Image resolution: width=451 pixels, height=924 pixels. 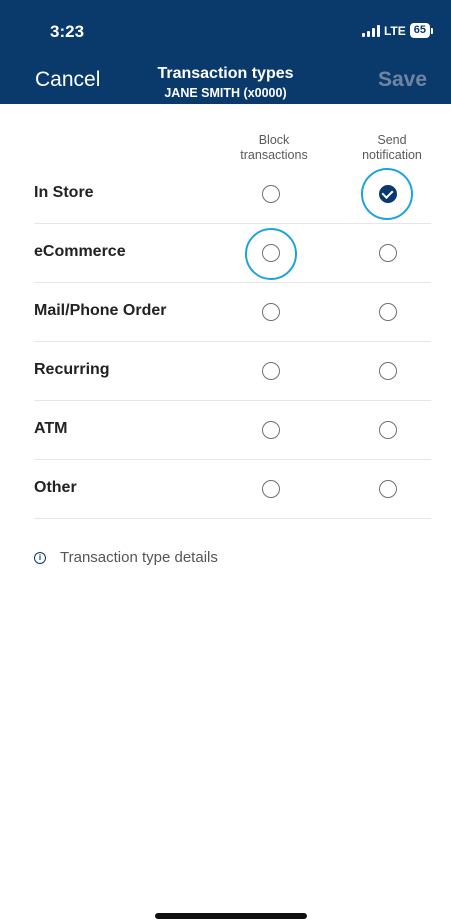 I want to click on column-header-block: Block transactions, so click(x=274, y=148).